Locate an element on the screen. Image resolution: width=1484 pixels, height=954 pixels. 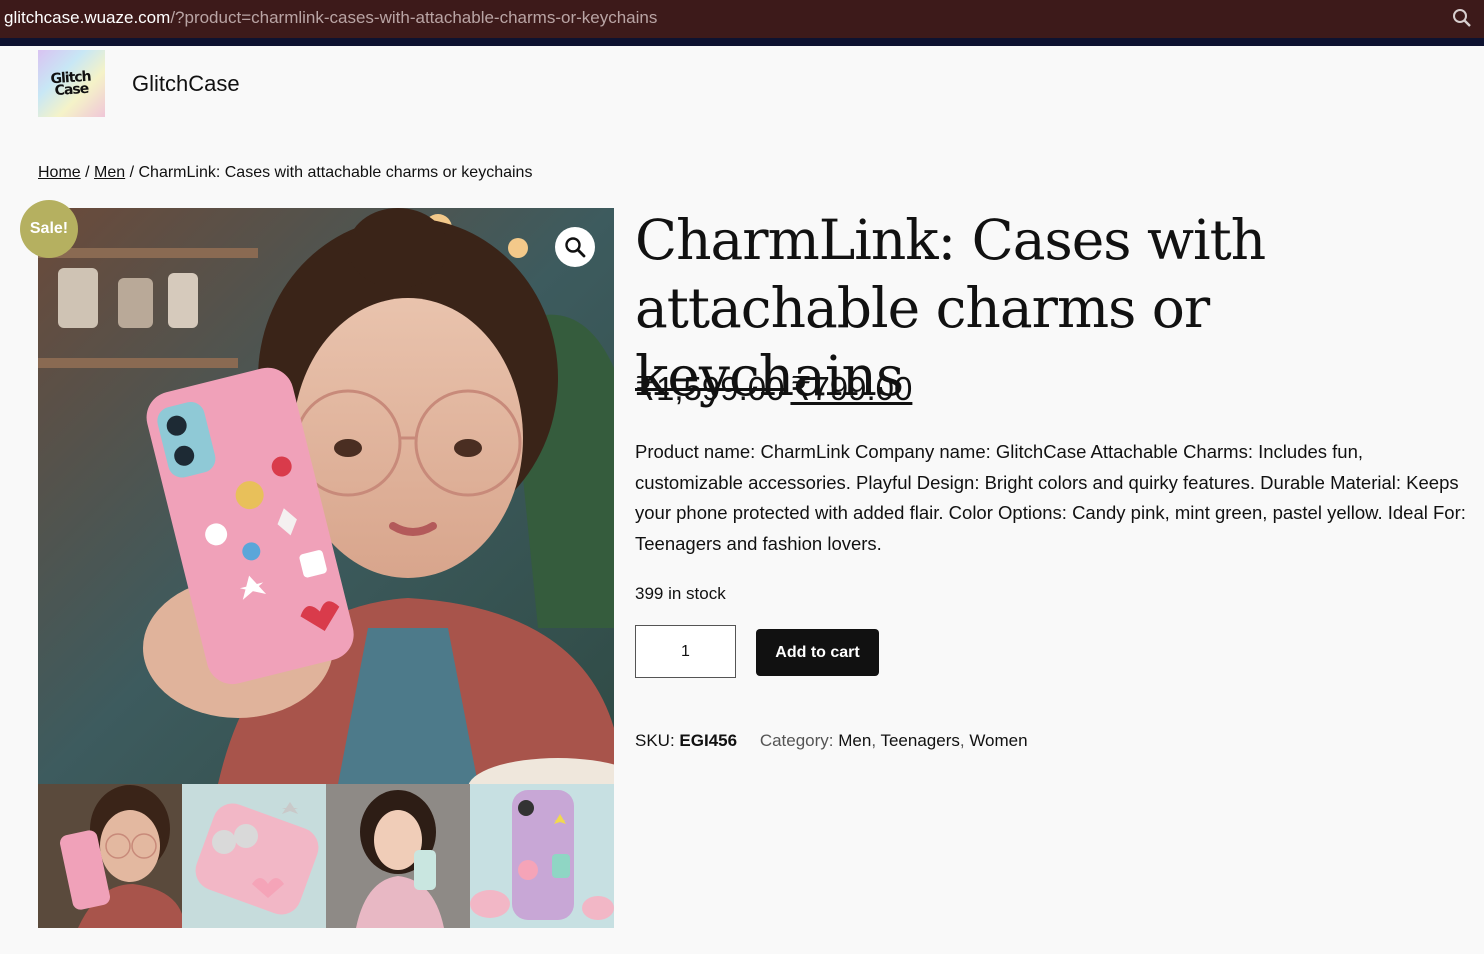
magnifier-icon is located at coordinates (575, 247).